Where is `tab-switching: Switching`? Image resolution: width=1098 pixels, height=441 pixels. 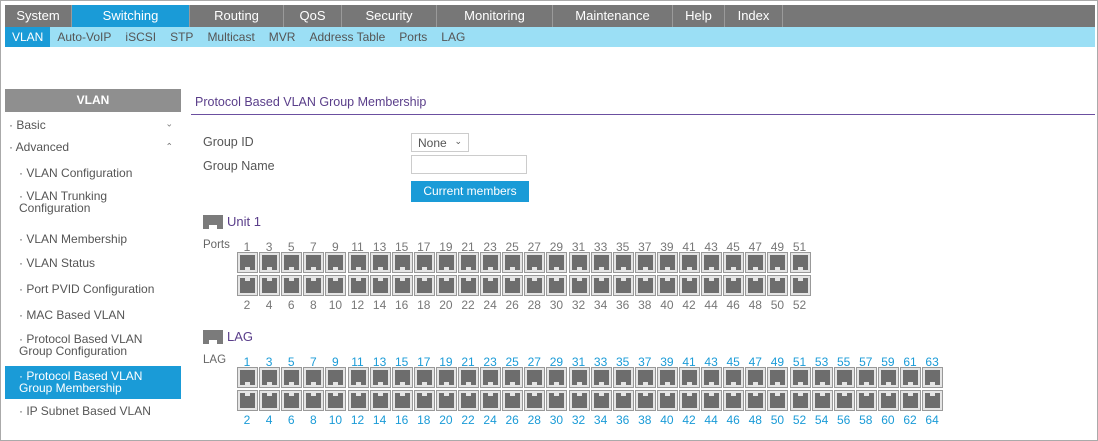 tab-switching: Switching is located at coordinates (131, 16).